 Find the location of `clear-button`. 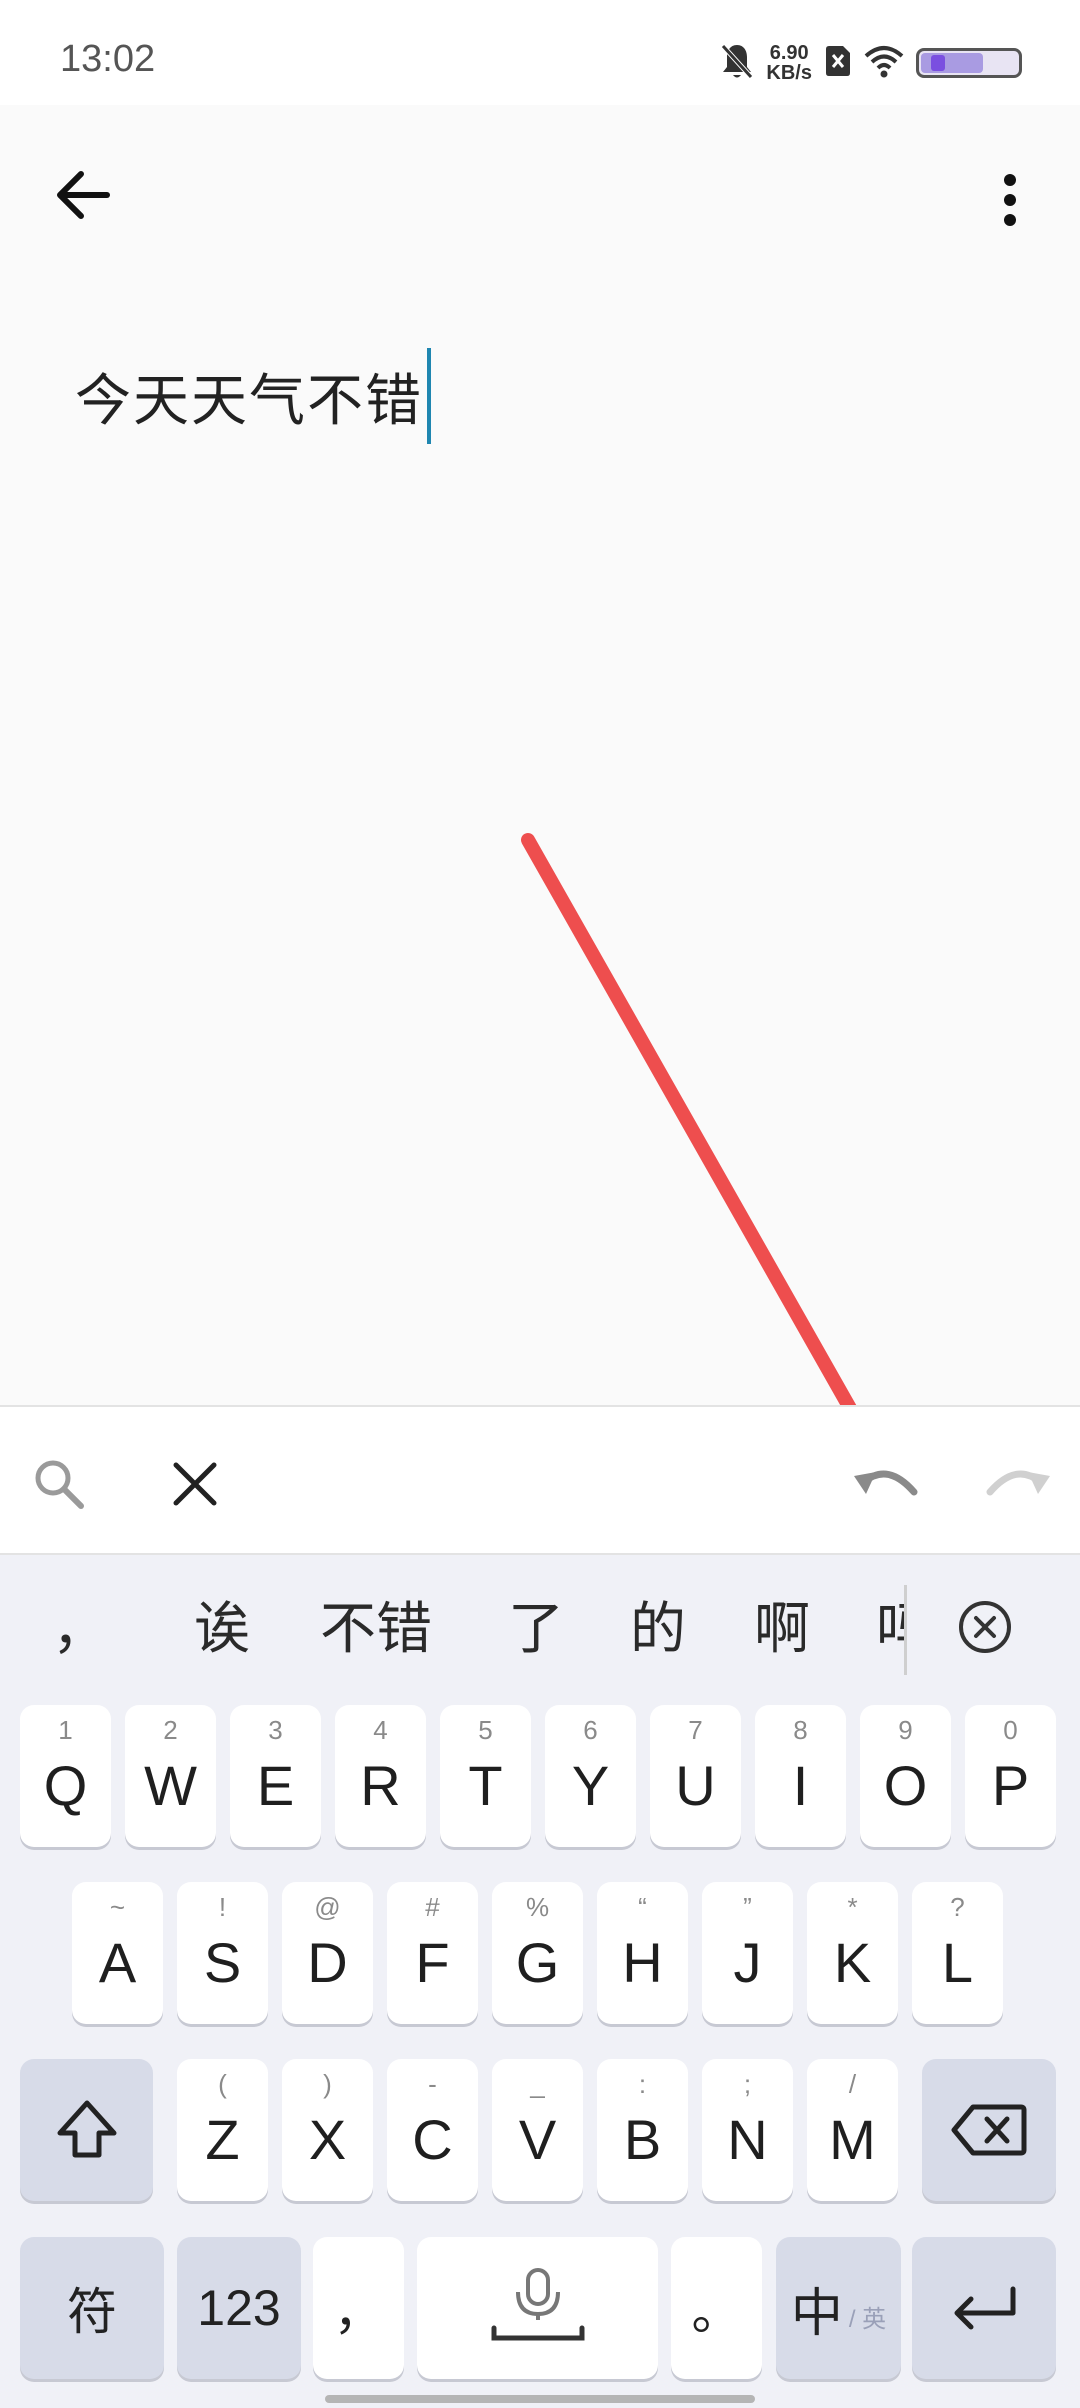

clear-button is located at coordinates (195, 1484).